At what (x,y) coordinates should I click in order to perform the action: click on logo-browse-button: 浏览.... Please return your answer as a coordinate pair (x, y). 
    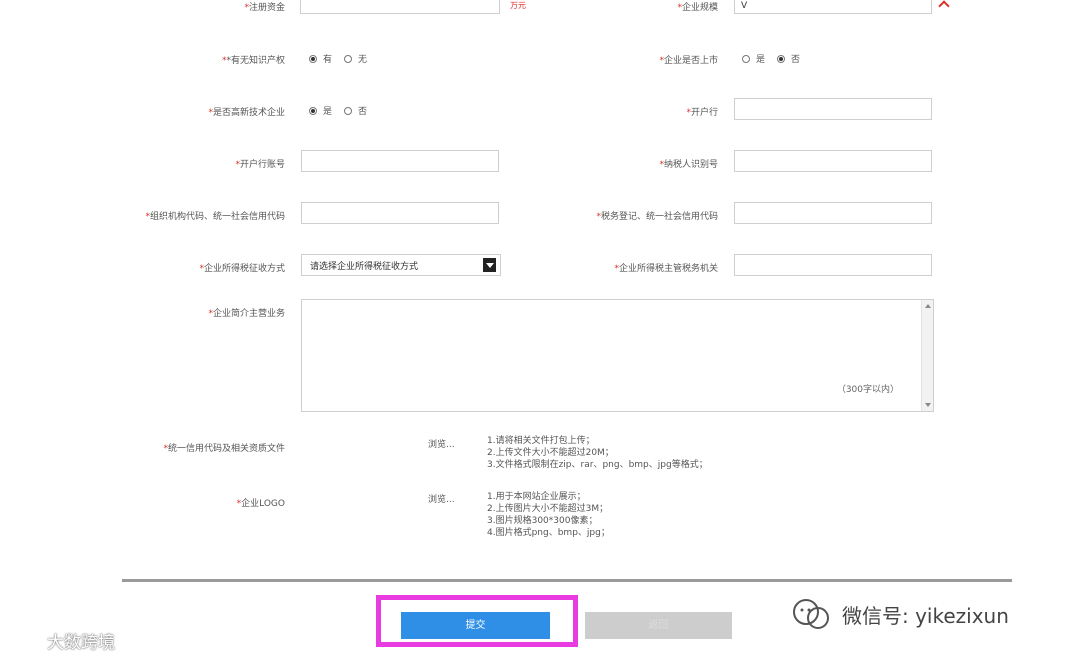
    Looking at the image, I should click on (441, 498).